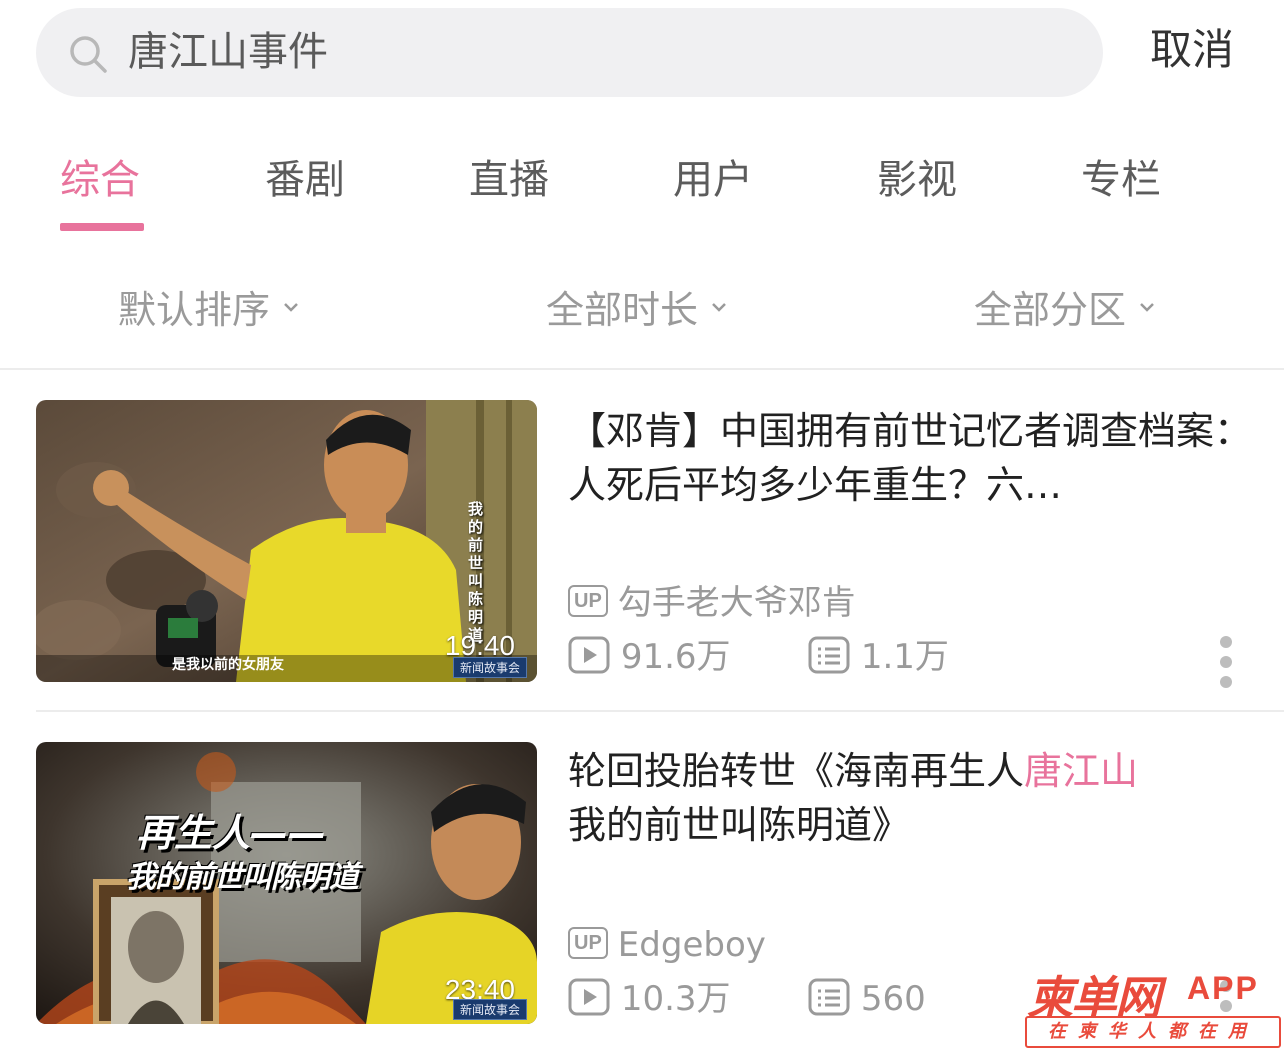  What do you see at coordinates (739, 825) in the screenshot?
I see `title-text: 我的前世叫陈明道》` at bounding box center [739, 825].